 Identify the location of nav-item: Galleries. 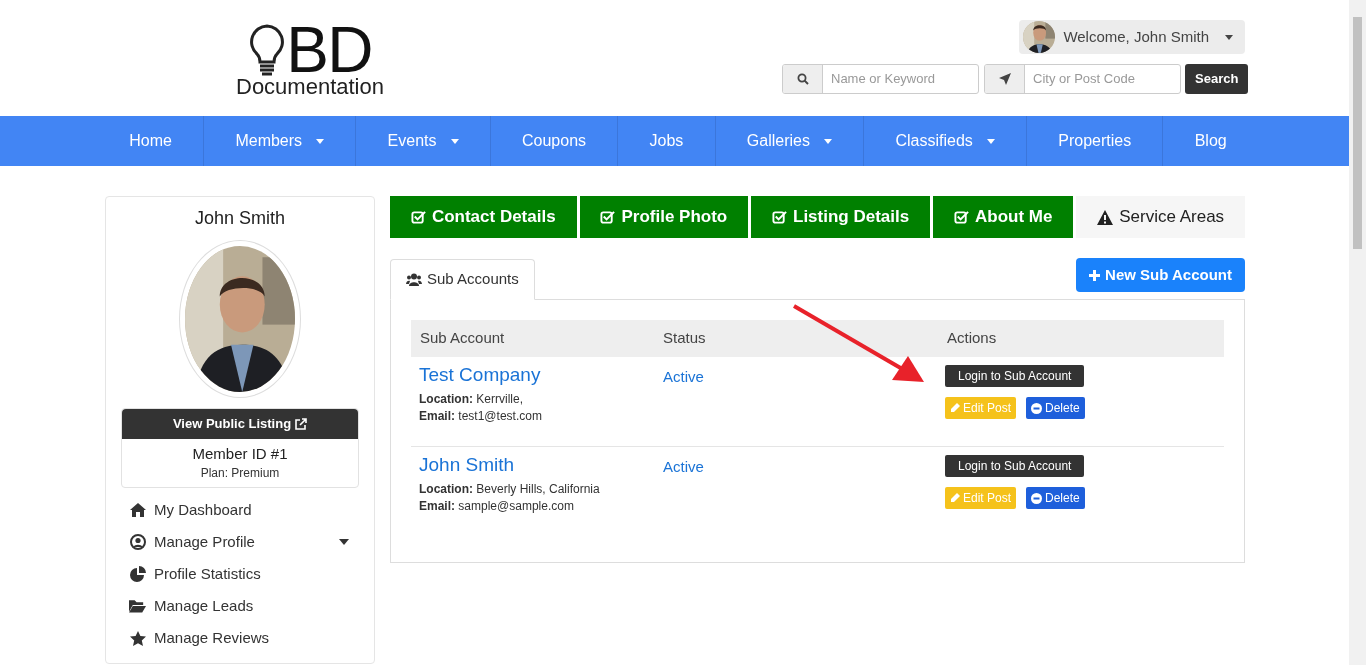
(790, 141).